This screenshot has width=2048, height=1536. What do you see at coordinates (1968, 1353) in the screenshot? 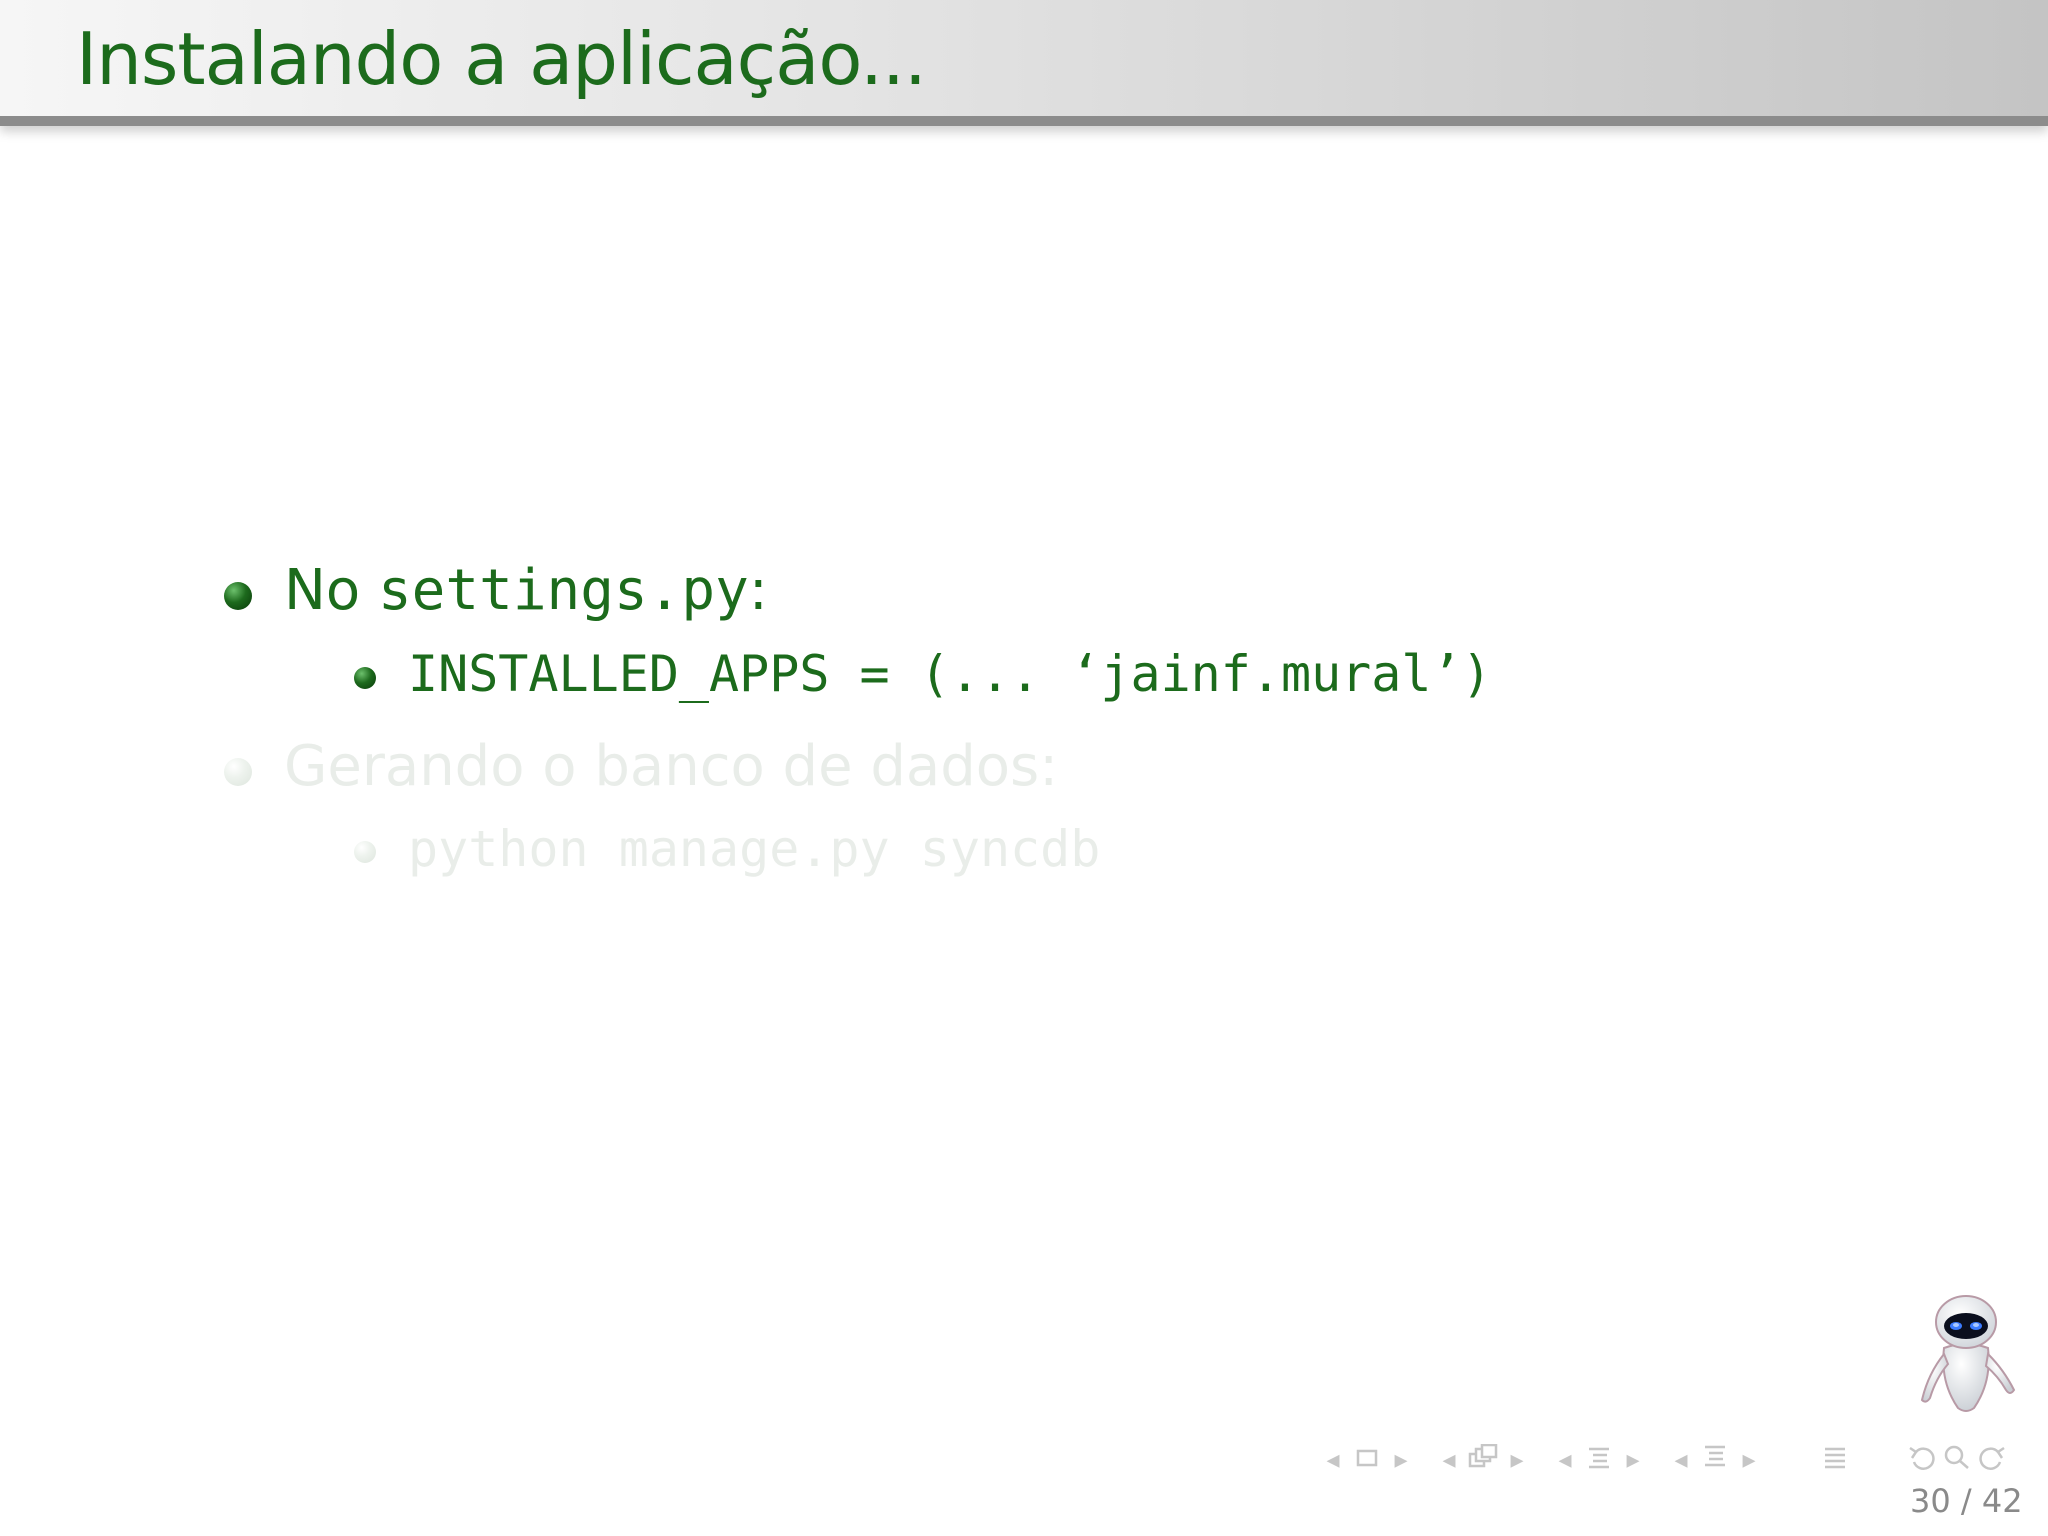
I see `robot-logo` at bounding box center [1968, 1353].